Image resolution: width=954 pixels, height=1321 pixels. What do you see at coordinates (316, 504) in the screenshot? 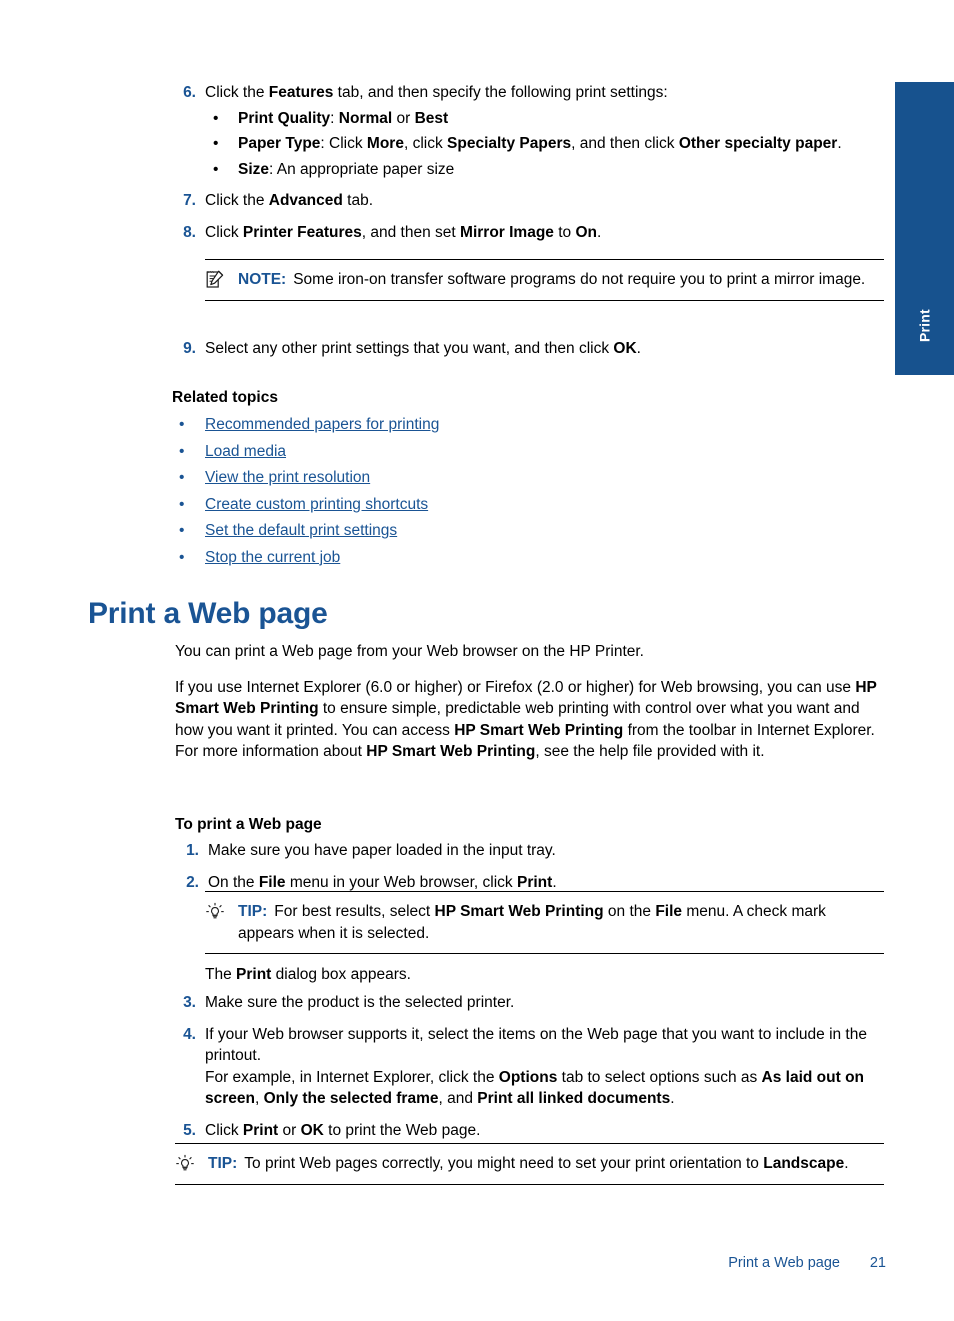
I see `related-topic-link-3: Create custom printing shortcuts` at bounding box center [316, 504].